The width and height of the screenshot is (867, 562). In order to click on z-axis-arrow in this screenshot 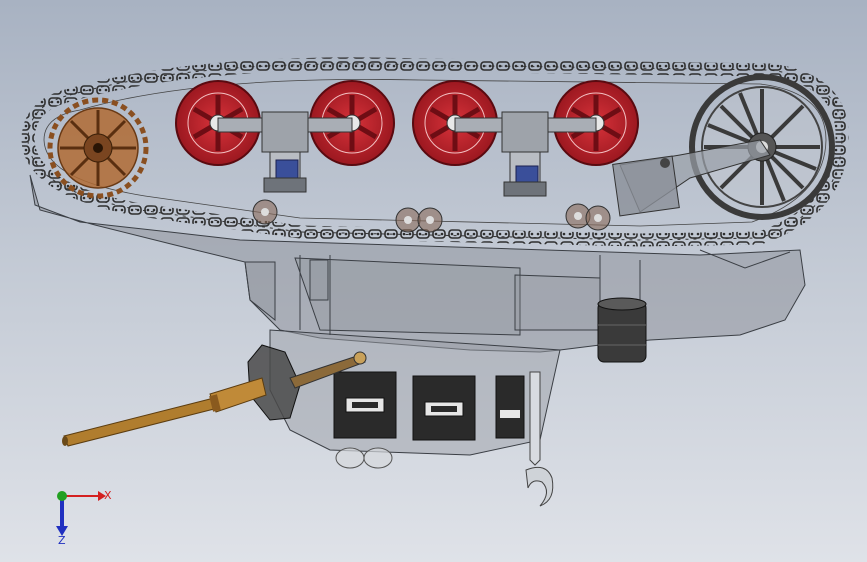, I will do `click(62, 516)`.